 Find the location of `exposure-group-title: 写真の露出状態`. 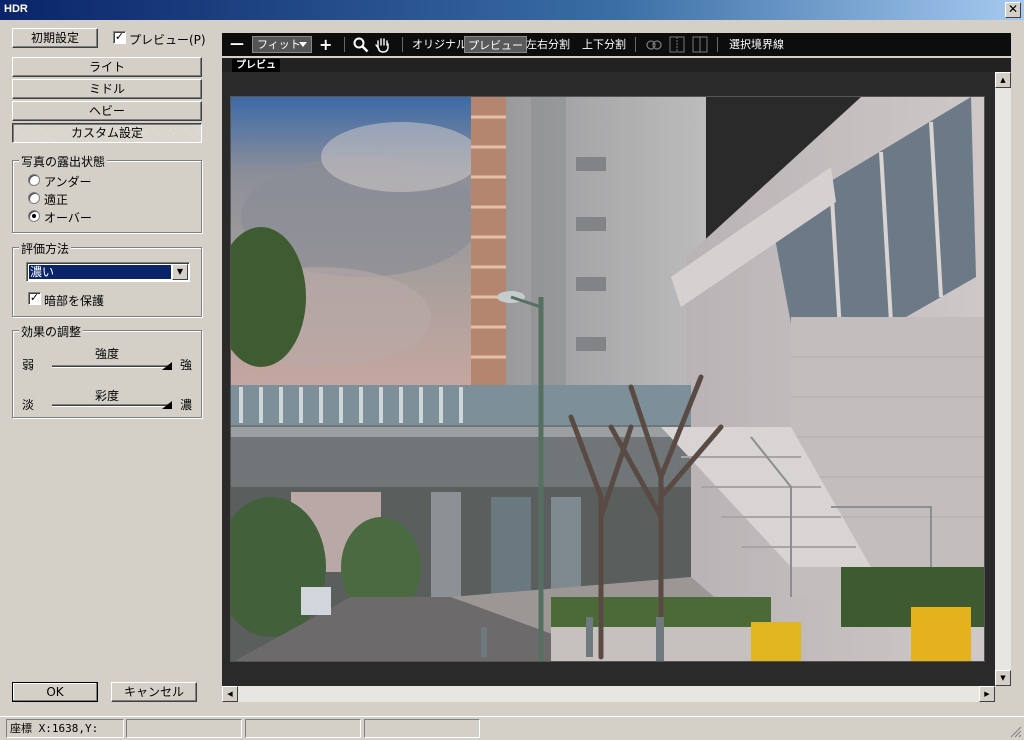

exposure-group-title: 写真の露出状態 is located at coordinates (63, 161).